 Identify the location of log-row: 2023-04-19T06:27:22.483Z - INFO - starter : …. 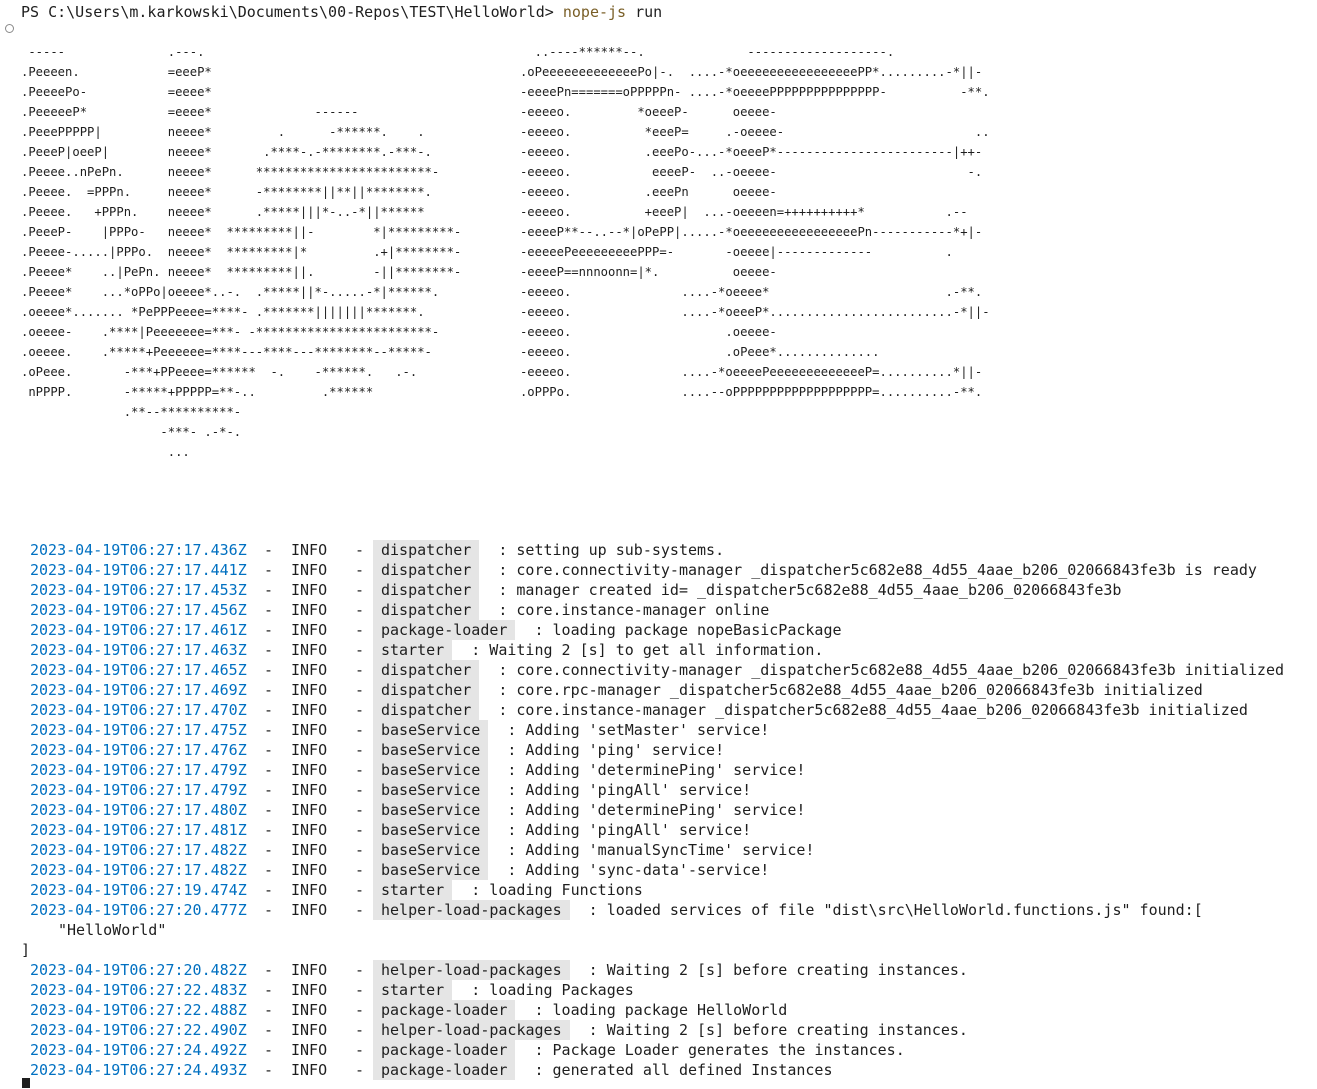
(658, 990).